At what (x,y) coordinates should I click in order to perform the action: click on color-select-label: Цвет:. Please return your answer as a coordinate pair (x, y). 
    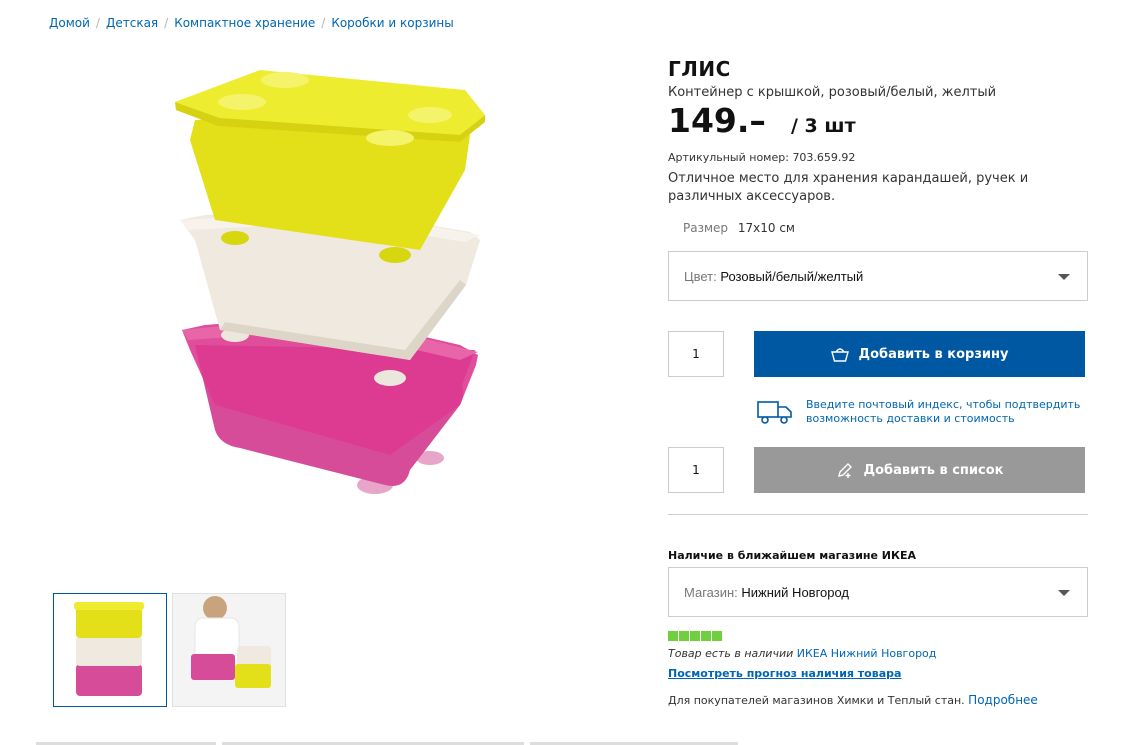
    Looking at the image, I should click on (700, 276).